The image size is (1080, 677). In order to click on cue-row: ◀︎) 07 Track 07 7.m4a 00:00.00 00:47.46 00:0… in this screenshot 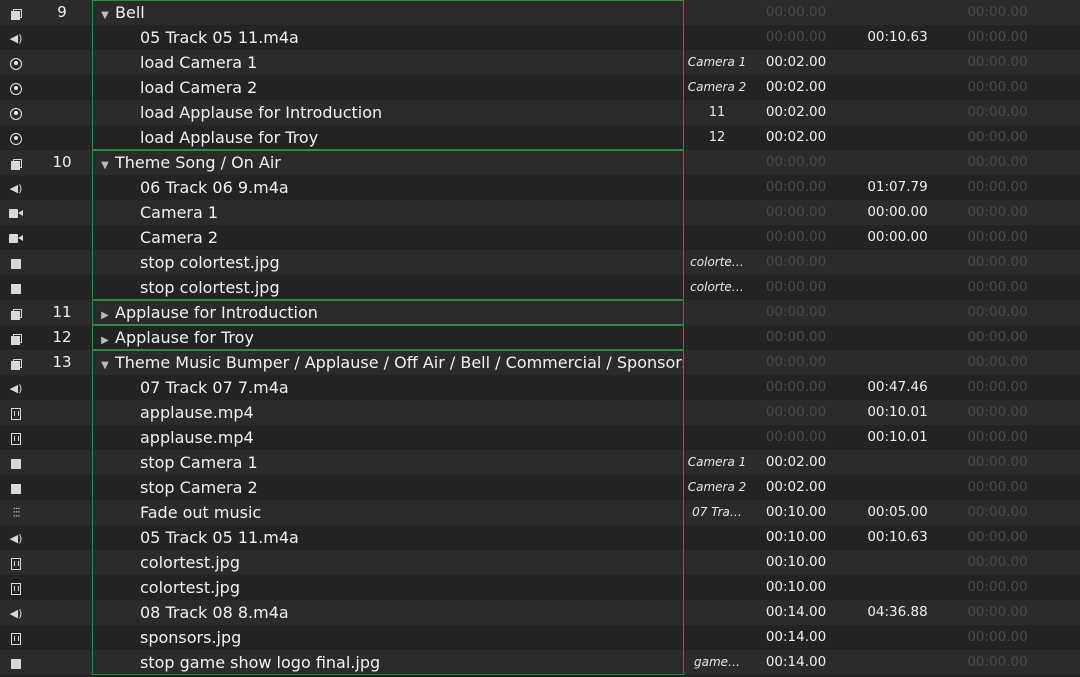, I will do `click(540, 387)`.